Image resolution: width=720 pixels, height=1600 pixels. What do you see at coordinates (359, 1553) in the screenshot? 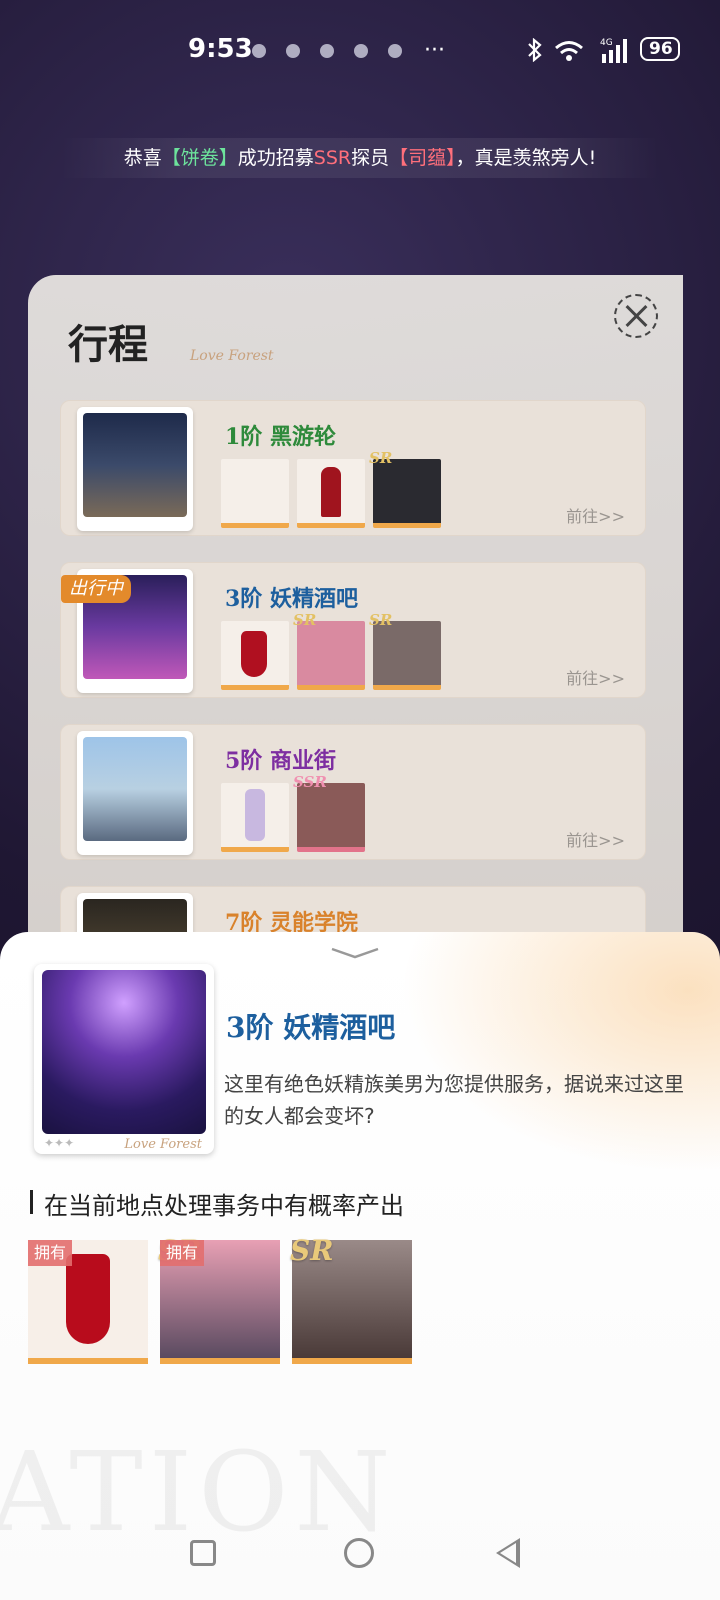
I see `home-button` at bounding box center [359, 1553].